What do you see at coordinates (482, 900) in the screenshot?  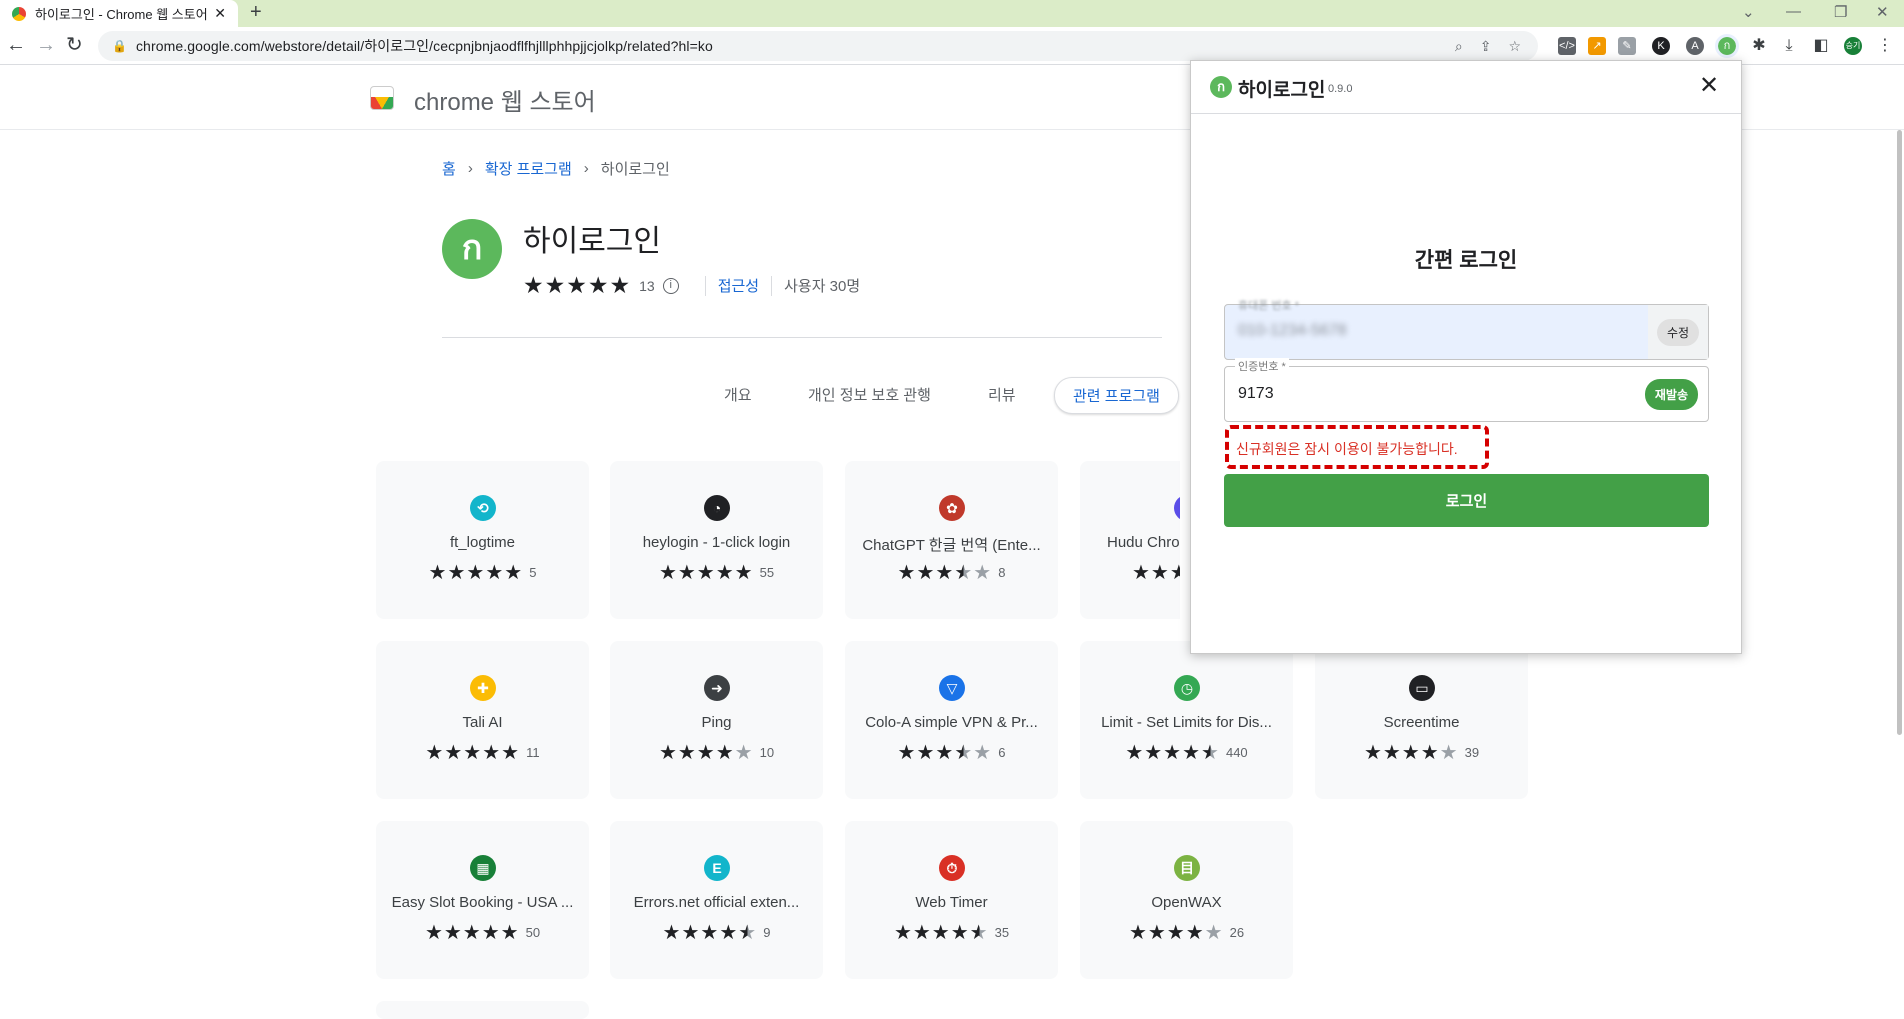 I see `related-extension-card: ▦ Easy Slot Booking - USA ... ★★★★★ 50` at bounding box center [482, 900].